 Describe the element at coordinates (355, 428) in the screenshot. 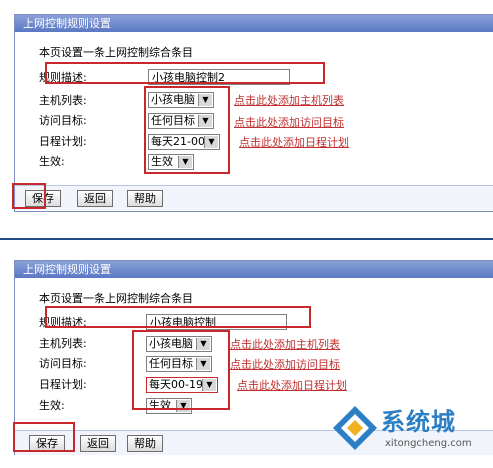

I see `diamond-logo-icon` at that location.